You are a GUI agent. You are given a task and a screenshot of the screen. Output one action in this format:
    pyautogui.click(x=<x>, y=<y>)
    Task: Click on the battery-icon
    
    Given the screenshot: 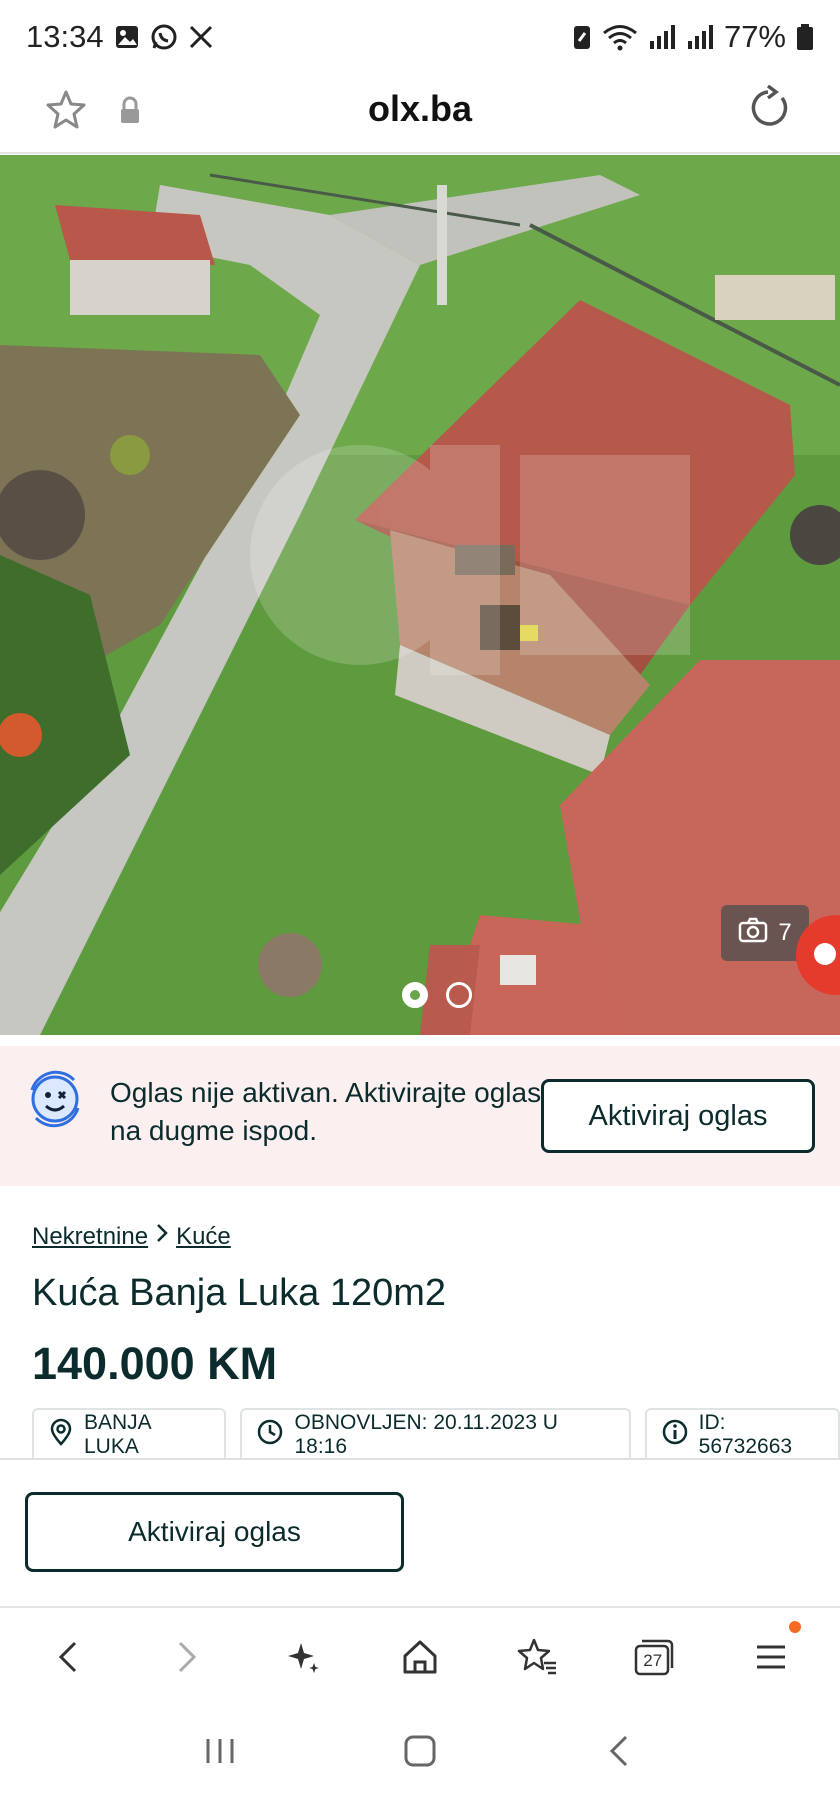 What is the action you would take?
    pyautogui.click(x=805, y=37)
    